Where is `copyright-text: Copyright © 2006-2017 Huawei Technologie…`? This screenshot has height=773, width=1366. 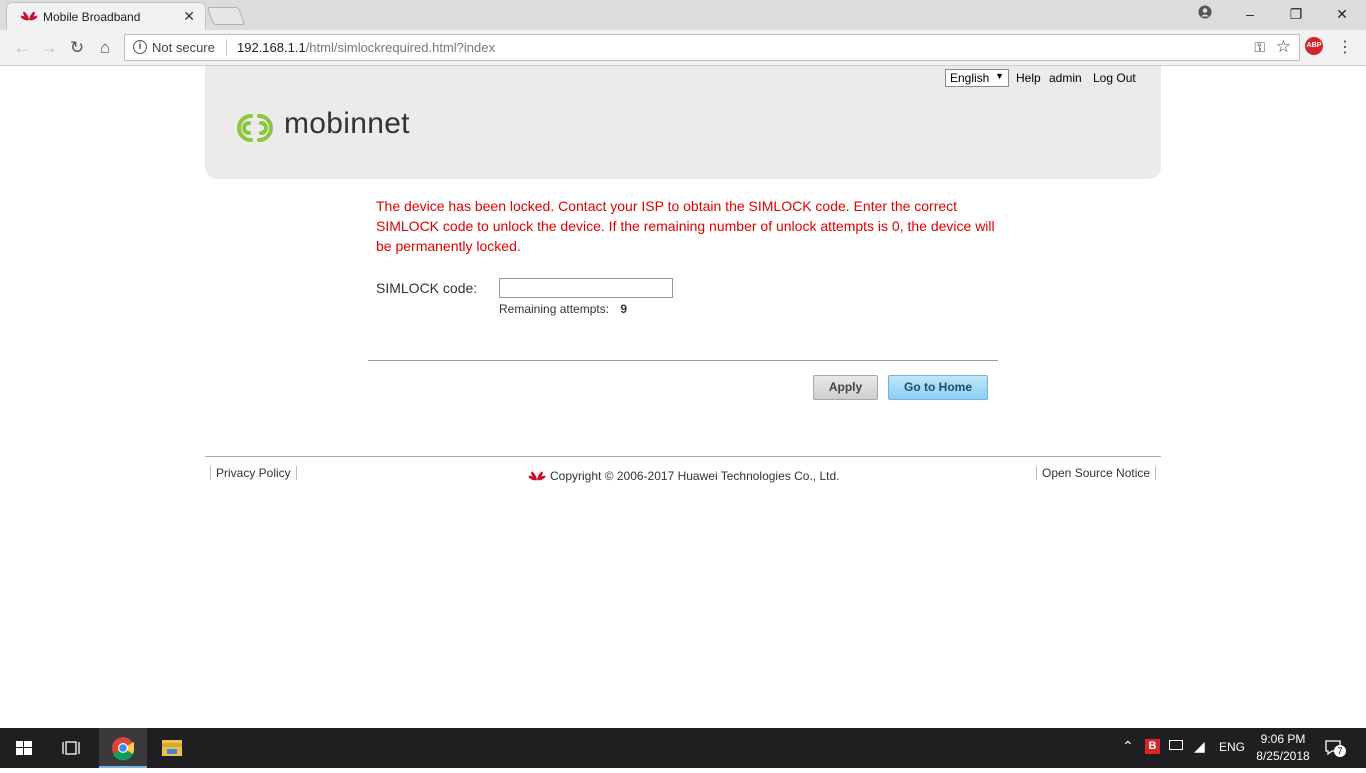
copyright-text: Copyright © 2006-2017 Huawei Technologie… is located at coordinates (695, 476).